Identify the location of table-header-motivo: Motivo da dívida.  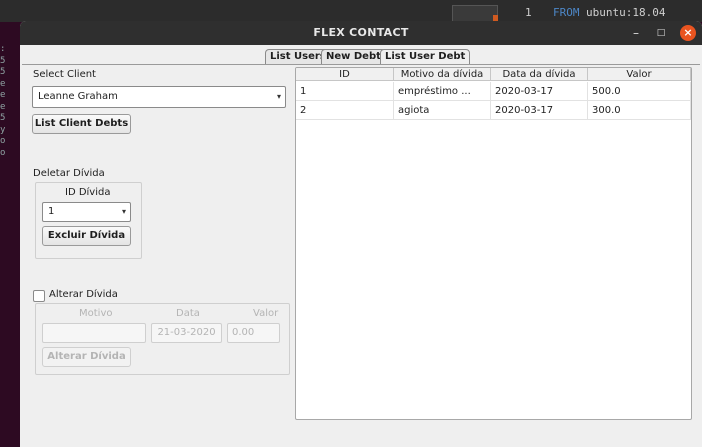
(442, 74).